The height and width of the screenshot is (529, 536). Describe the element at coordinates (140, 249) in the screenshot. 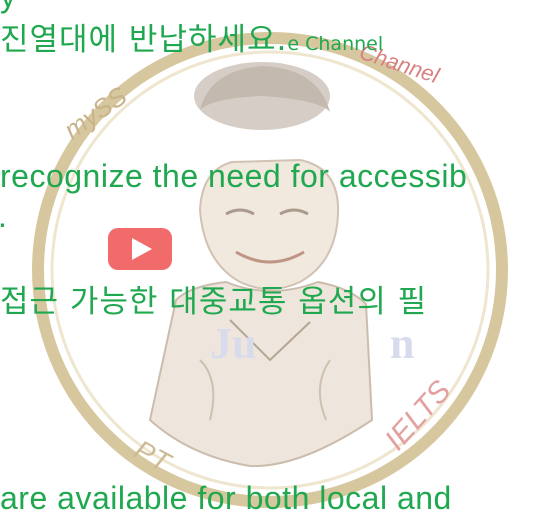

I see `play-icon` at that location.